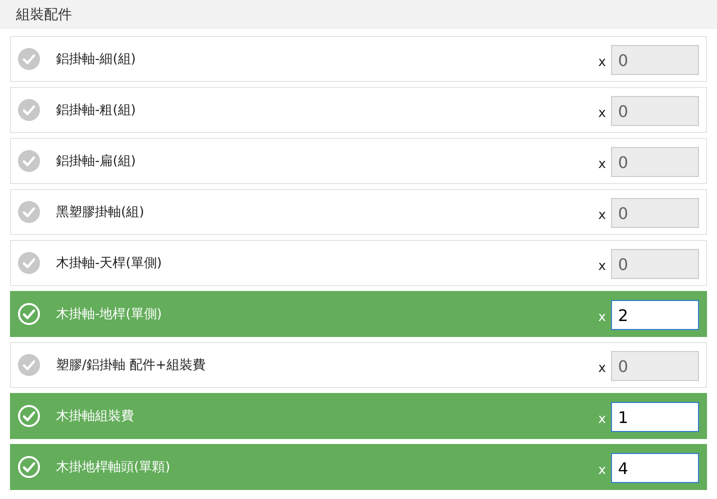 The image size is (717, 499). Describe the element at coordinates (358, 212) in the screenshot. I see `option-row: 黑塑膠掛軸(組) x 0` at that location.